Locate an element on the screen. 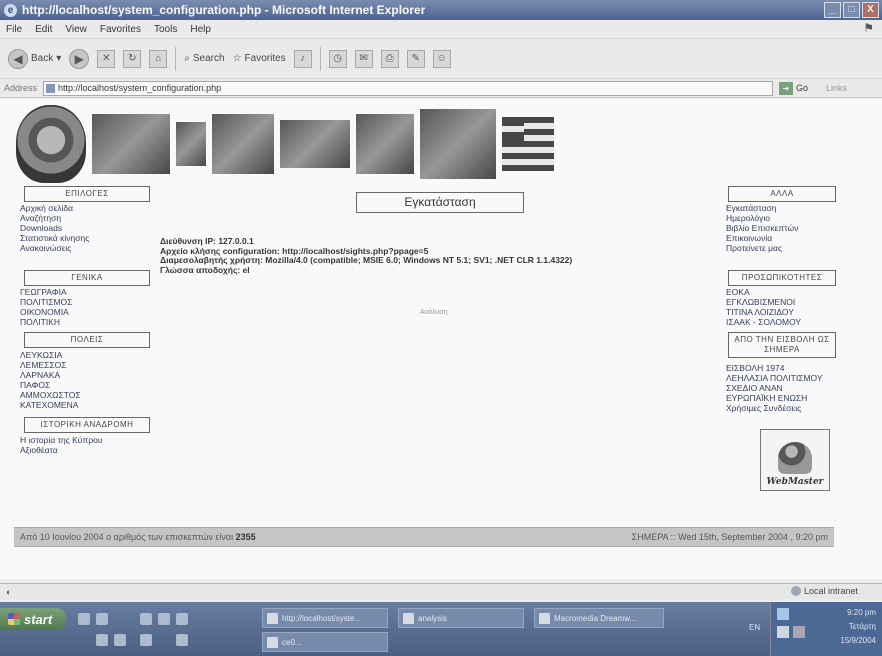 The height and width of the screenshot is (656, 882). search-button: ⌕ Search is located at coordinates (204, 58).